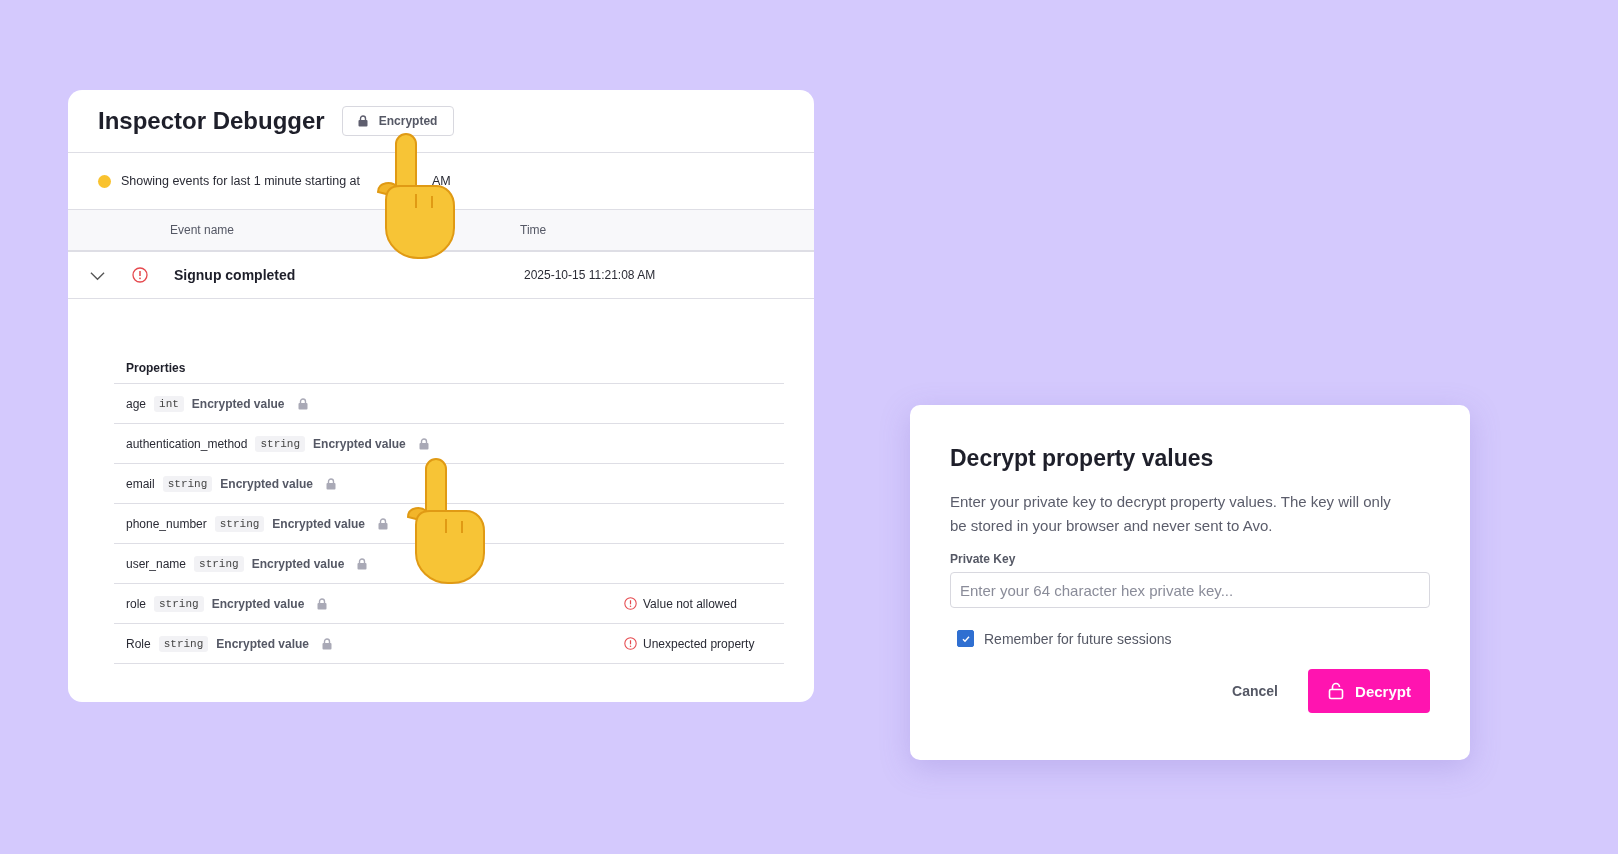  I want to click on dialog-description: Enter your private key to decrypt property values. The key will only be stored in your browser and never sent to Avo., so click(1171, 514).